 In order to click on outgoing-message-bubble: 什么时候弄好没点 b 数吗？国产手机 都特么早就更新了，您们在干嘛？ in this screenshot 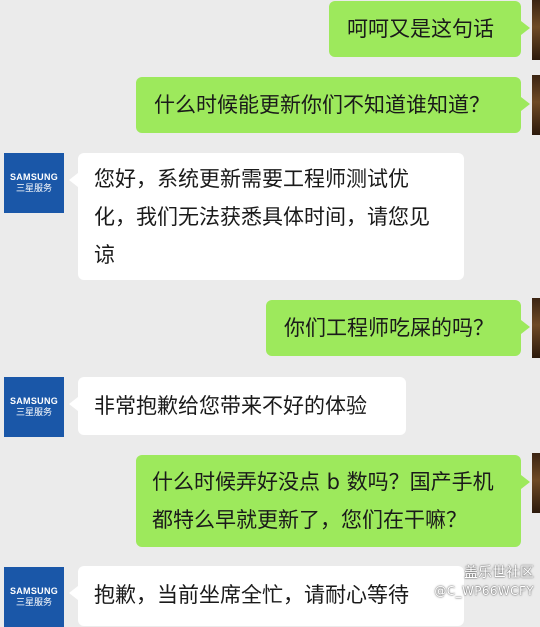, I will do `click(333, 501)`.